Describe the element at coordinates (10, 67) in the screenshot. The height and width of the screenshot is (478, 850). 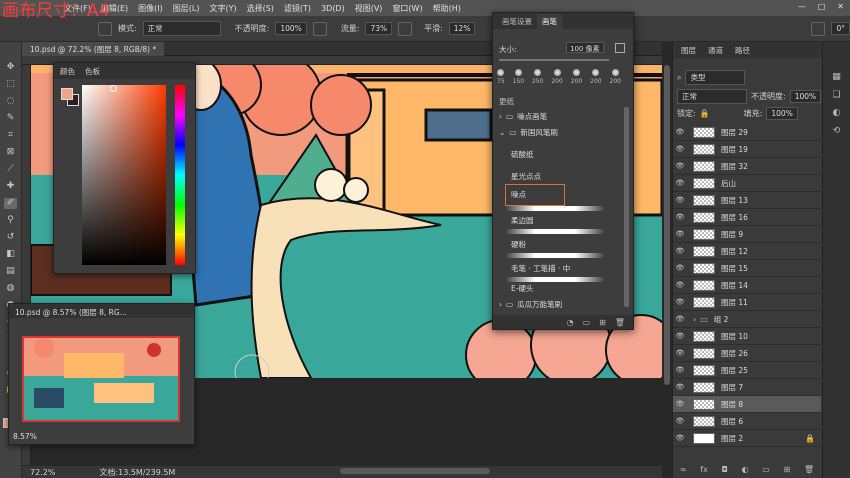
I see `move-tool-icon: ✥` at that location.